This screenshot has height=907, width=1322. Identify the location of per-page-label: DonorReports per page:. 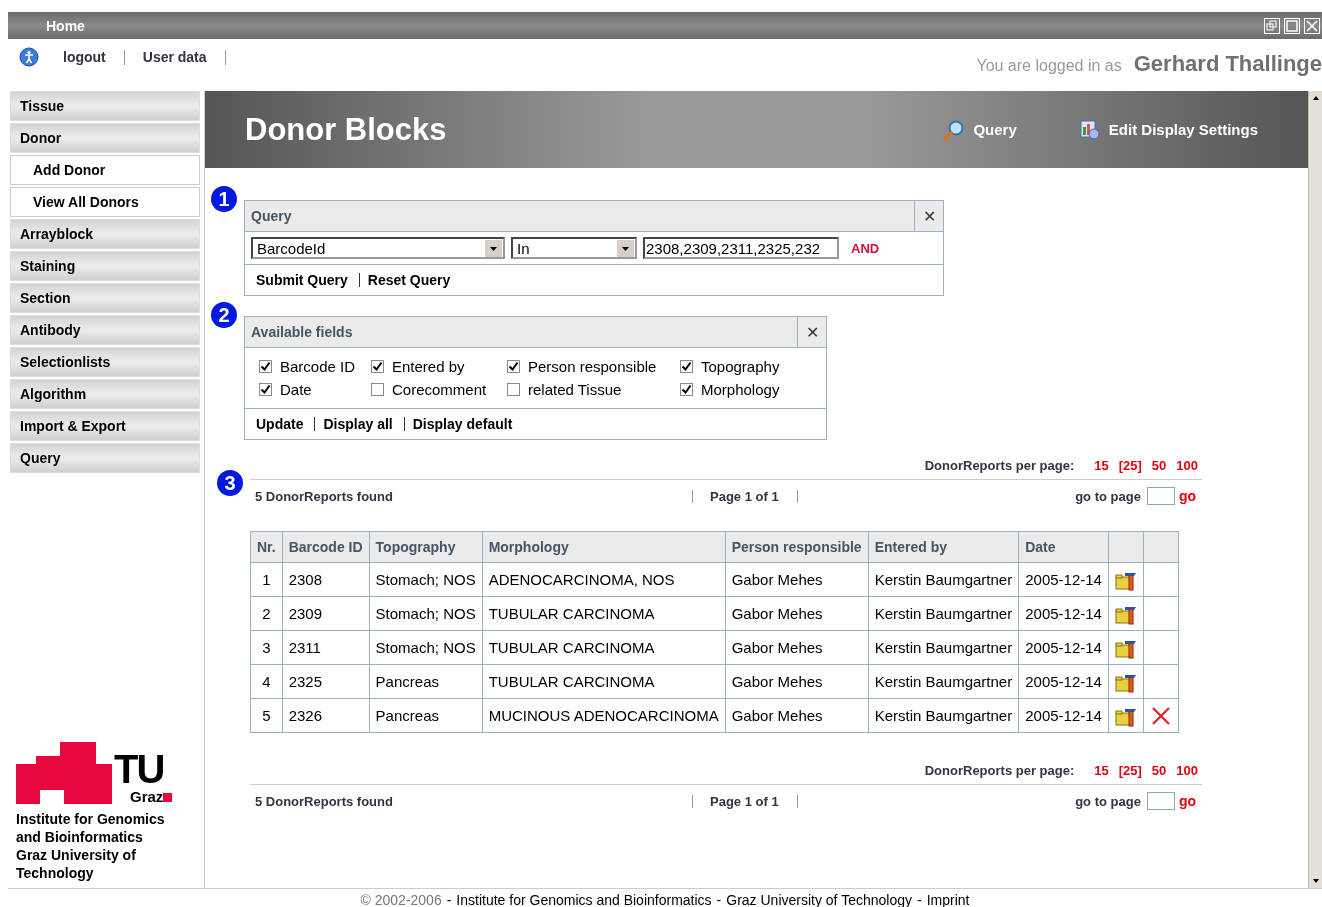
(999, 465).